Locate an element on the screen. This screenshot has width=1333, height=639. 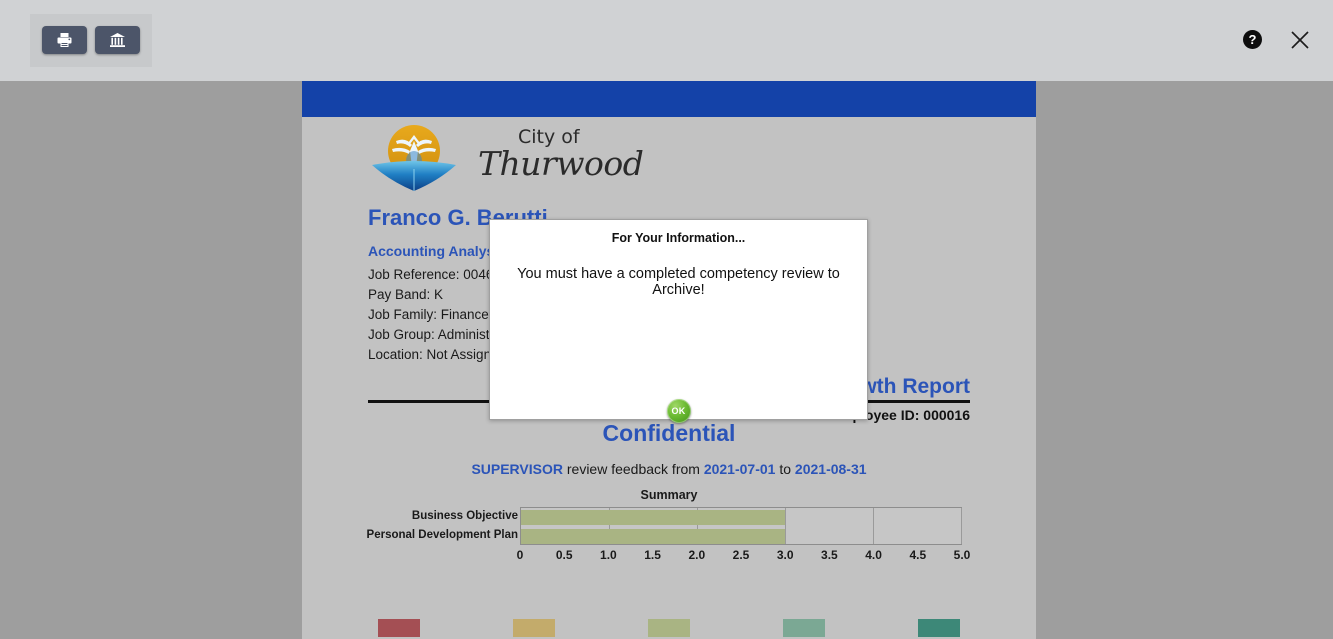
bank-building-icon is located at coordinates (117, 40).